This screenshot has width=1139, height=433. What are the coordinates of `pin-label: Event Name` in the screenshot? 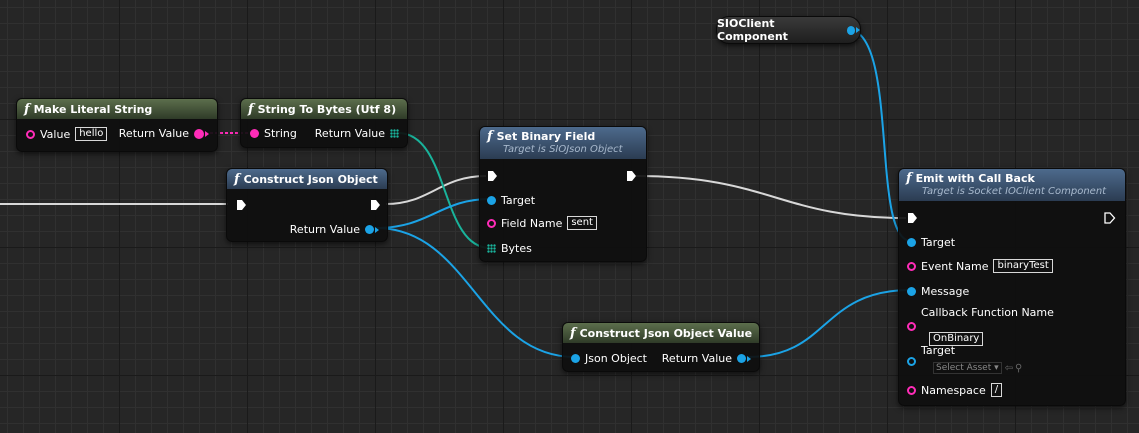 It's located at (955, 266).